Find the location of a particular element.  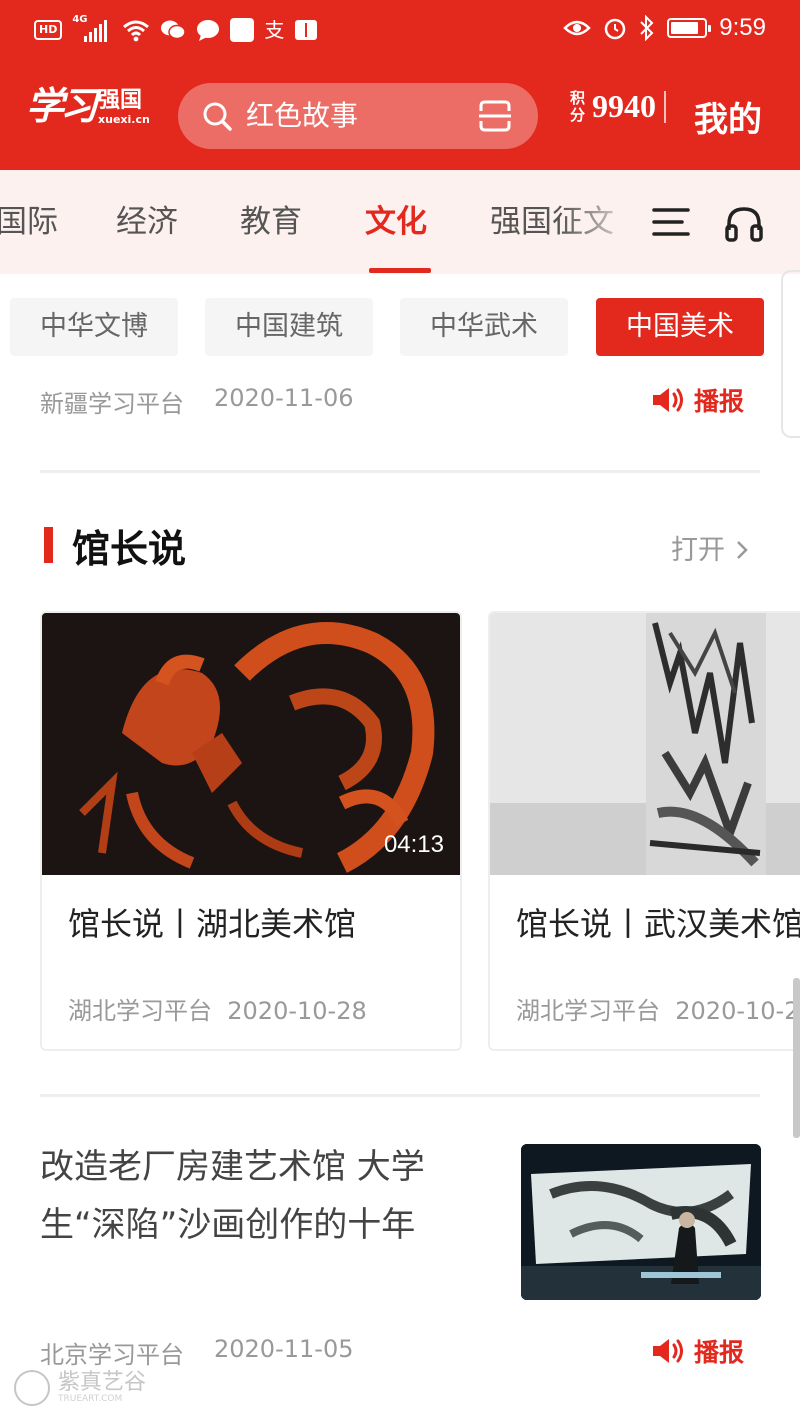

article2-date: 2020-11-05 is located at coordinates (284, 1349).